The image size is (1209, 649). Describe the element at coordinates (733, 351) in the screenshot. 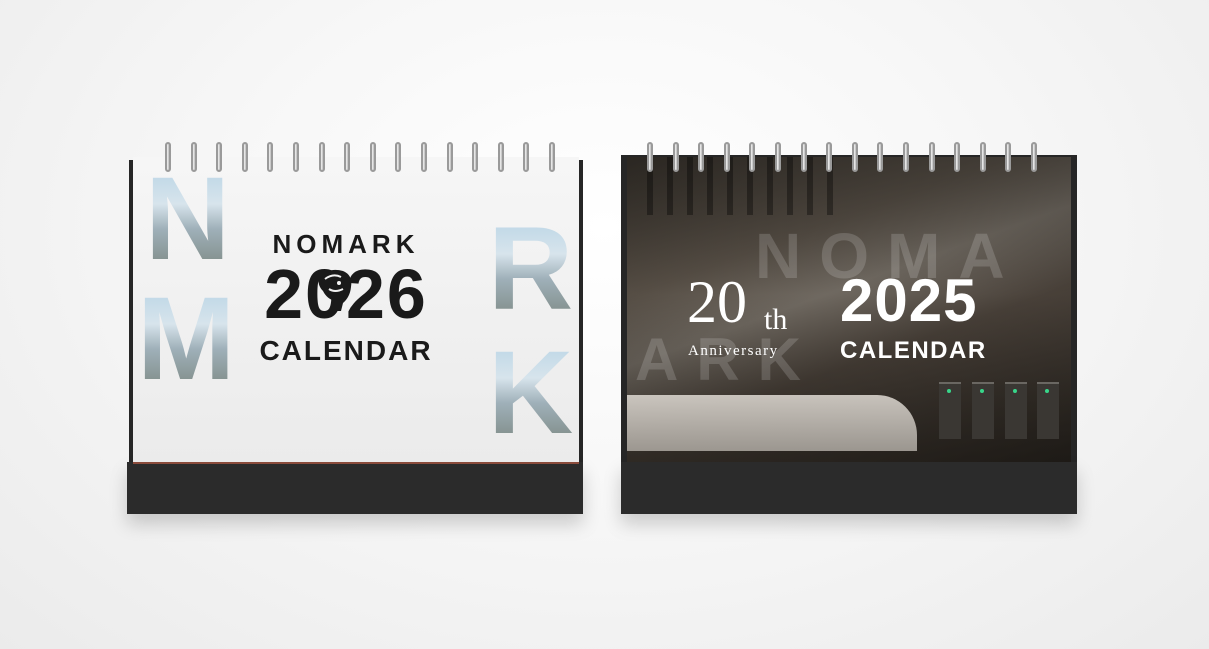

I see `anniversary-label: Anniversary` at that location.